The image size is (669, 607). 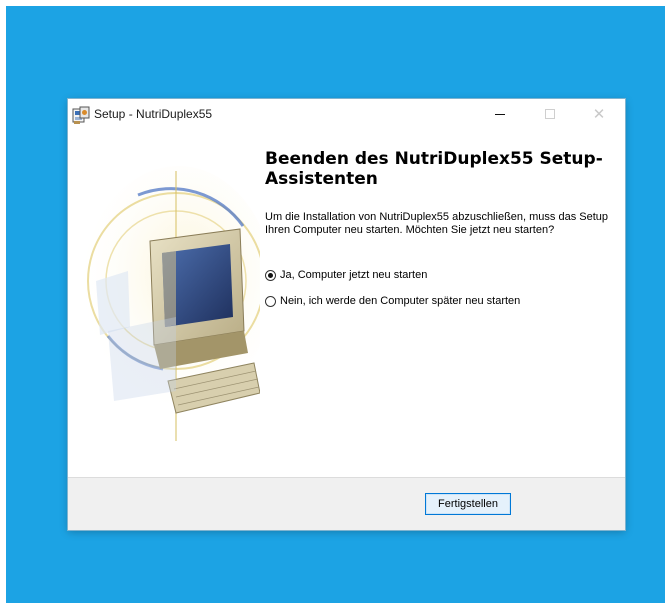 I want to click on title-bar: Setup - NutriDuplex55 ✕, so click(x=346, y=115).